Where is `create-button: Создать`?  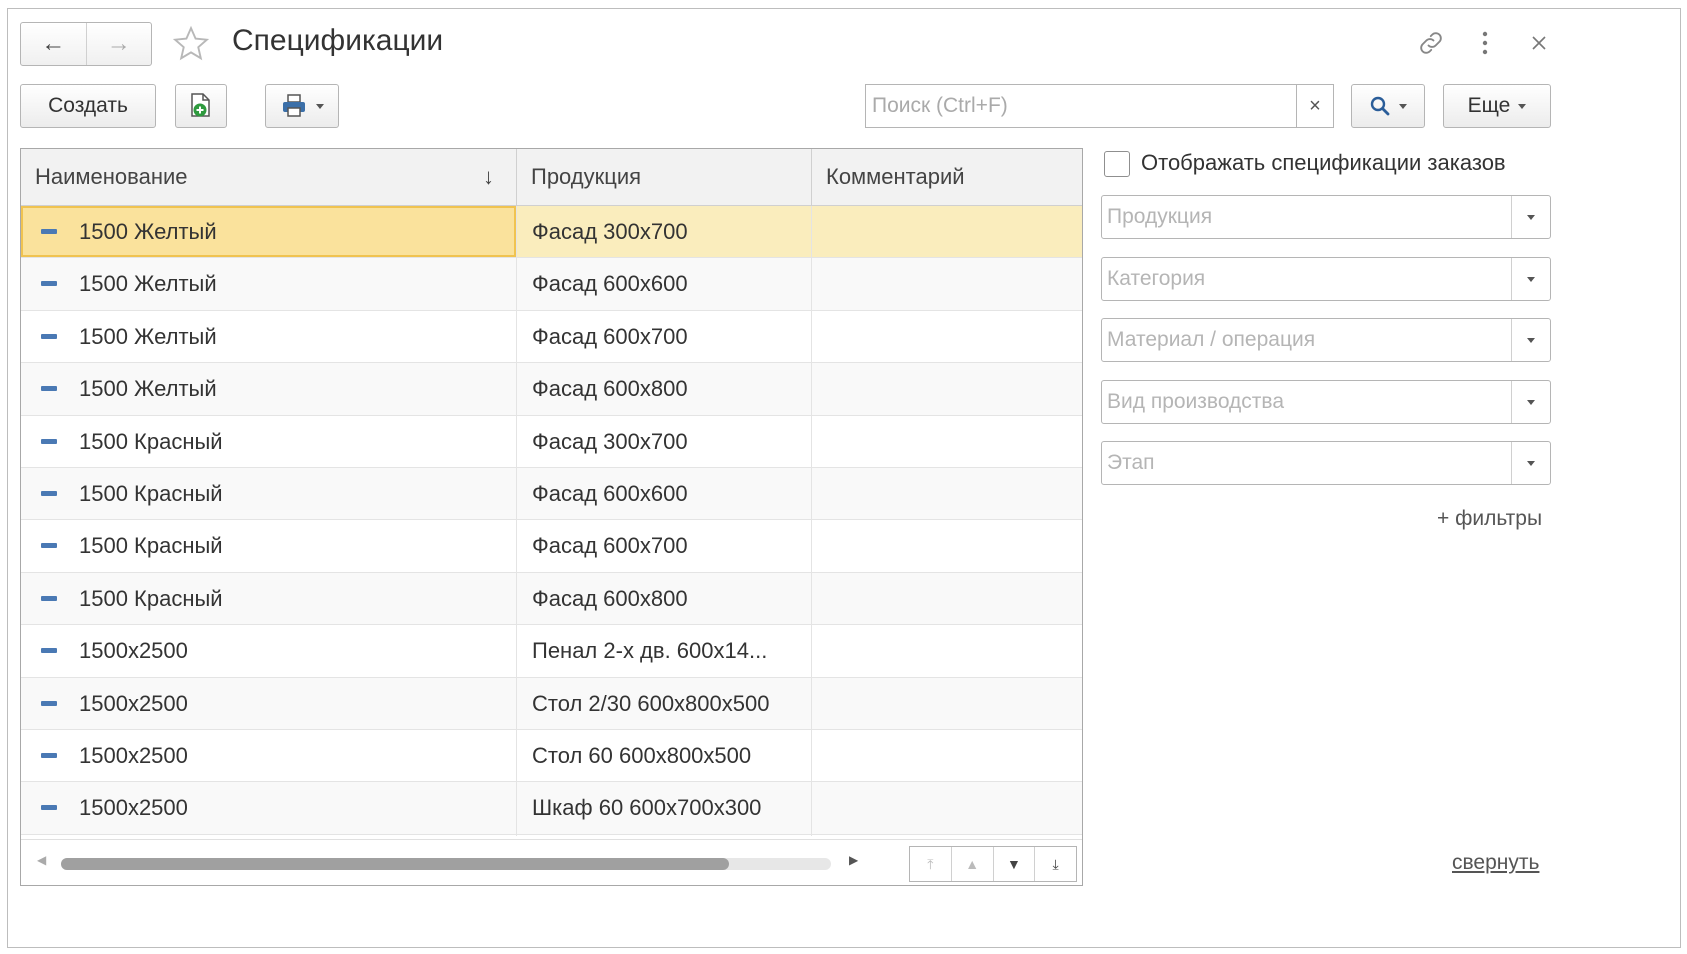
create-button: Создать is located at coordinates (88, 106).